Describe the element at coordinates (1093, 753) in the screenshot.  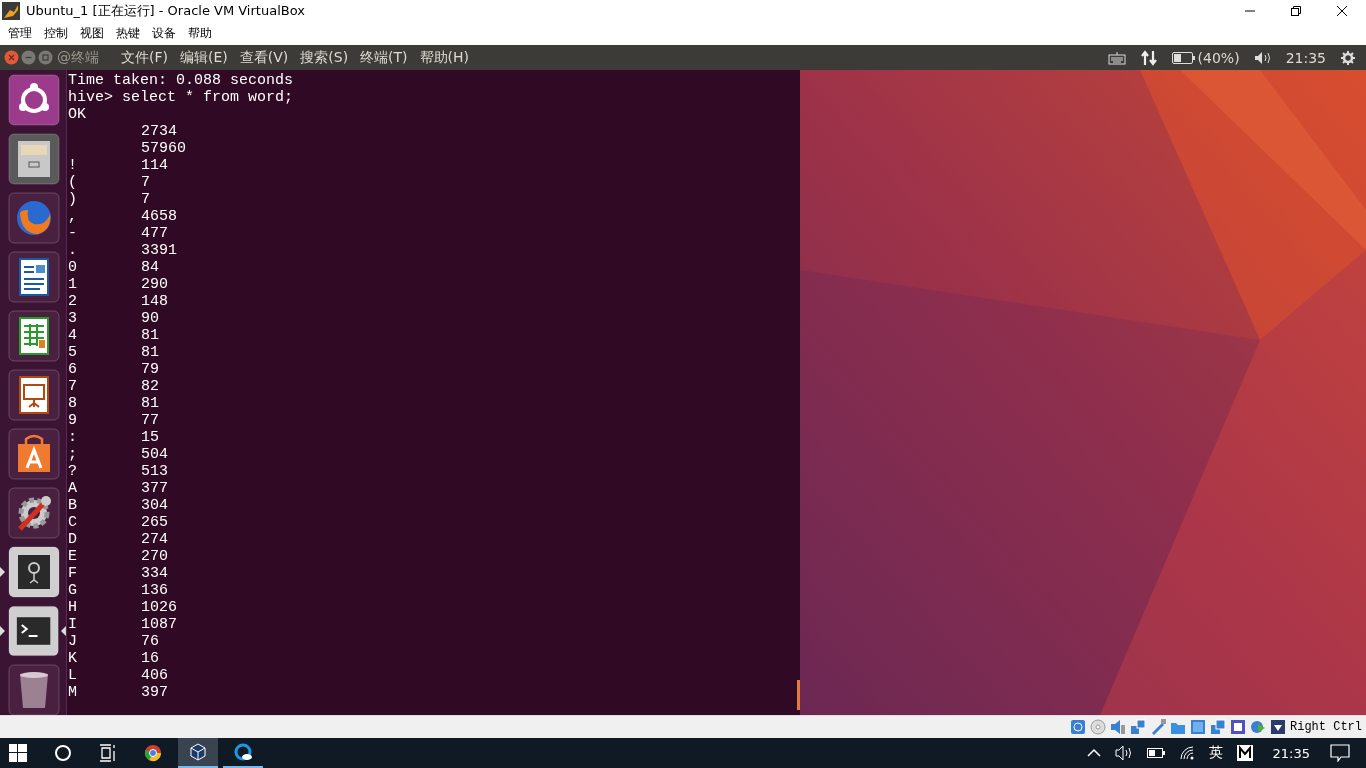
I see `chevron-icon` at that location.